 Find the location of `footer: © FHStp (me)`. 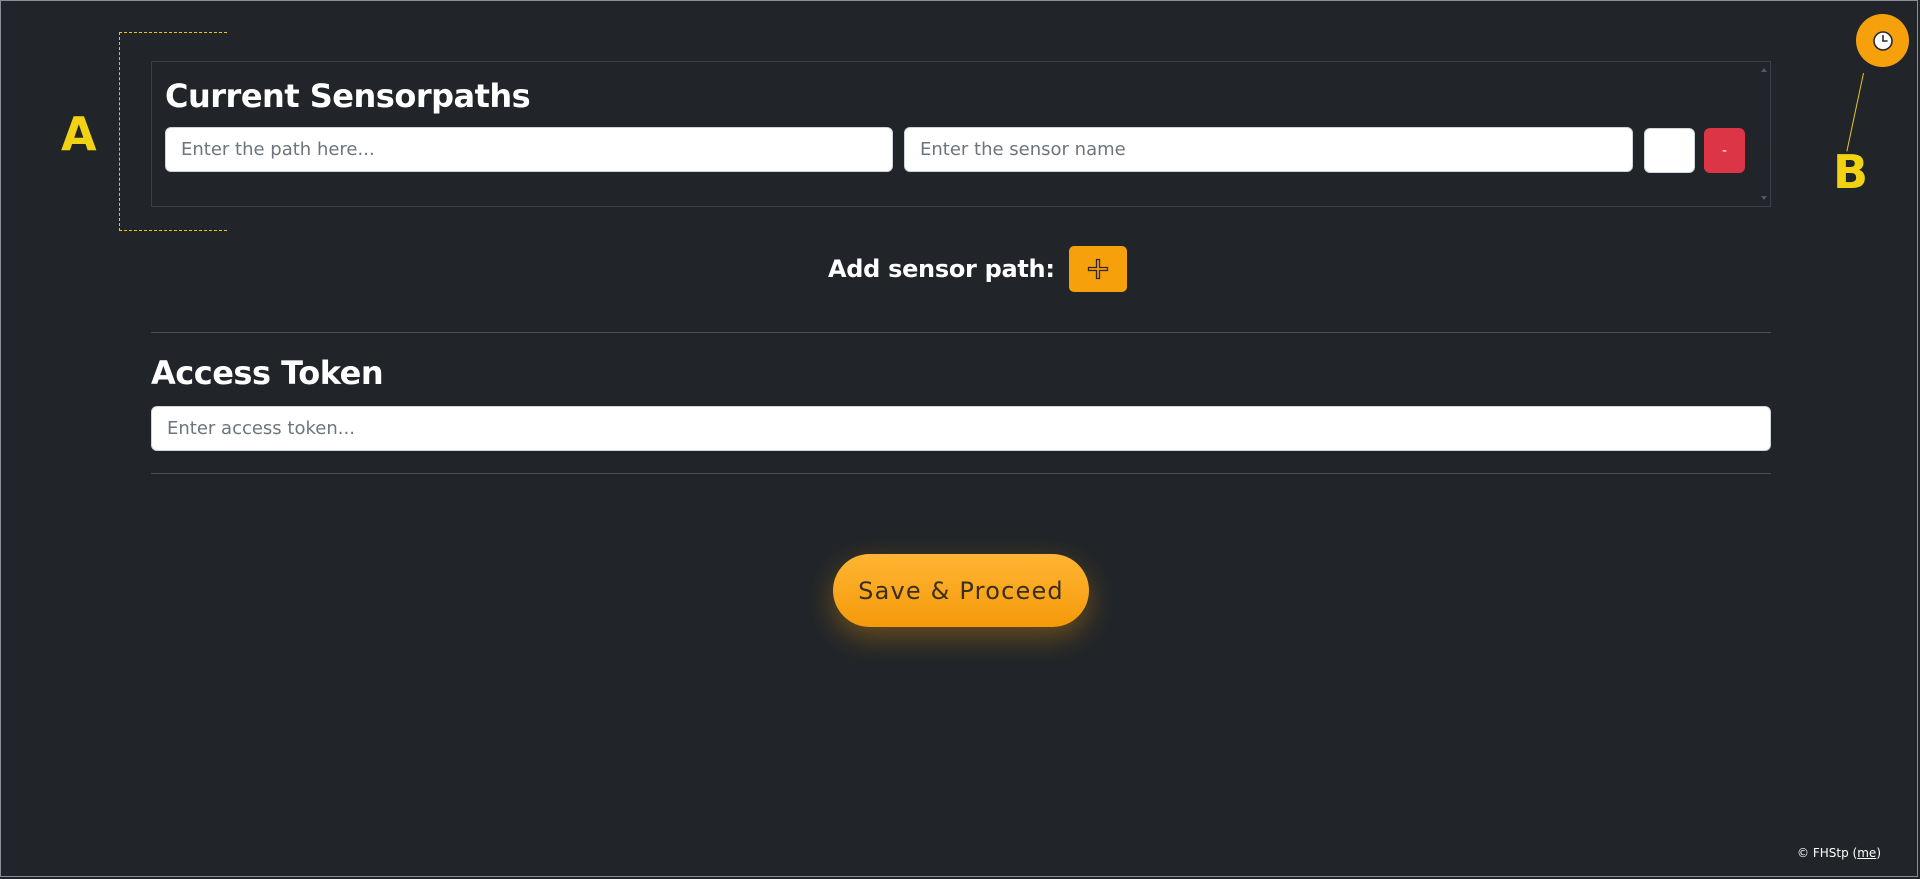

footer: © FHStp (me) is located at coordinates (1839, 853).